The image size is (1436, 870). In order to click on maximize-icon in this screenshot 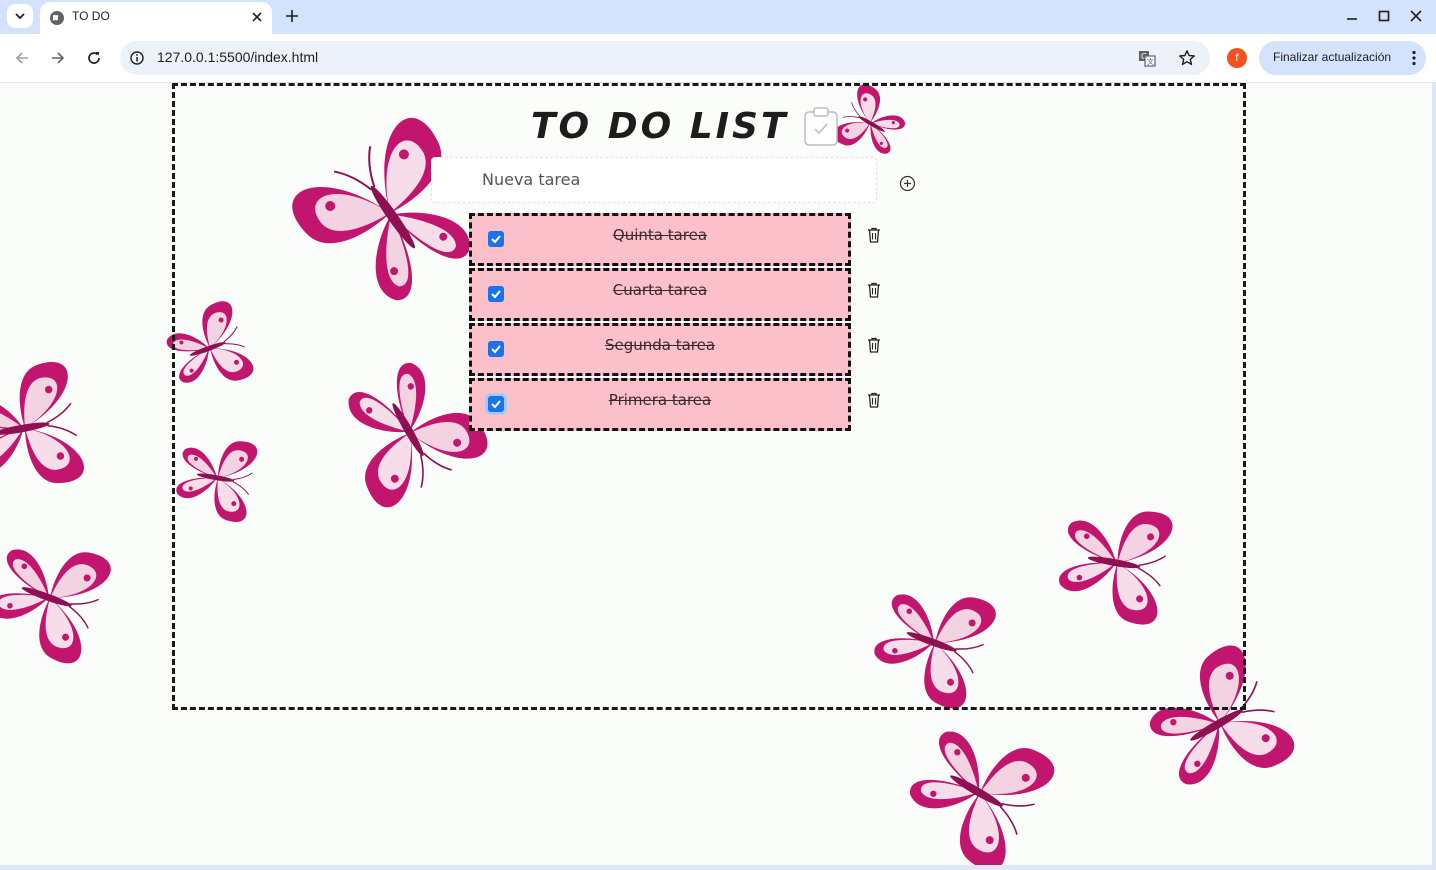, I will do `click(1384, 16)`.